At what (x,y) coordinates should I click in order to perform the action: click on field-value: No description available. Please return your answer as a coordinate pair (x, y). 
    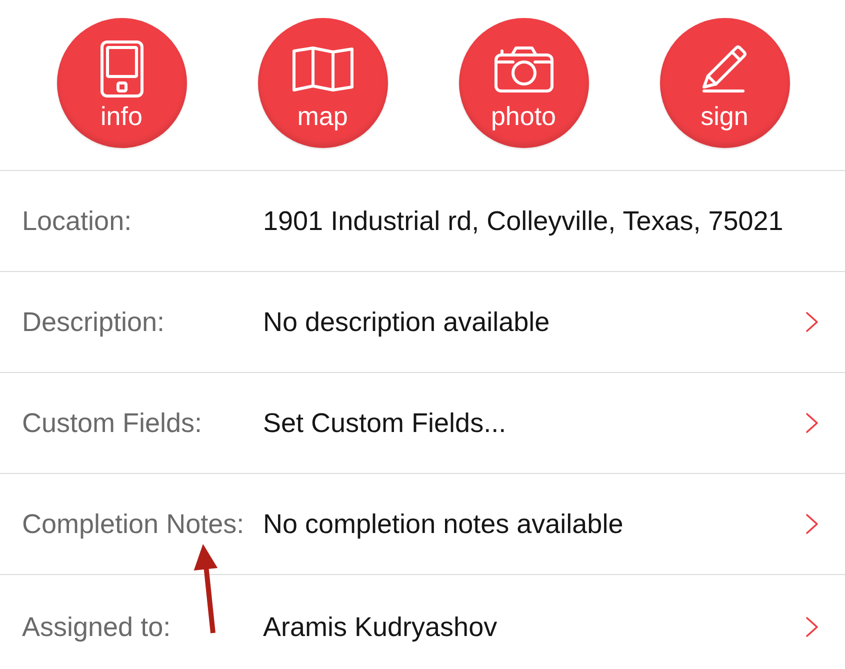
    Looking at the image, I should click on (406, 322).